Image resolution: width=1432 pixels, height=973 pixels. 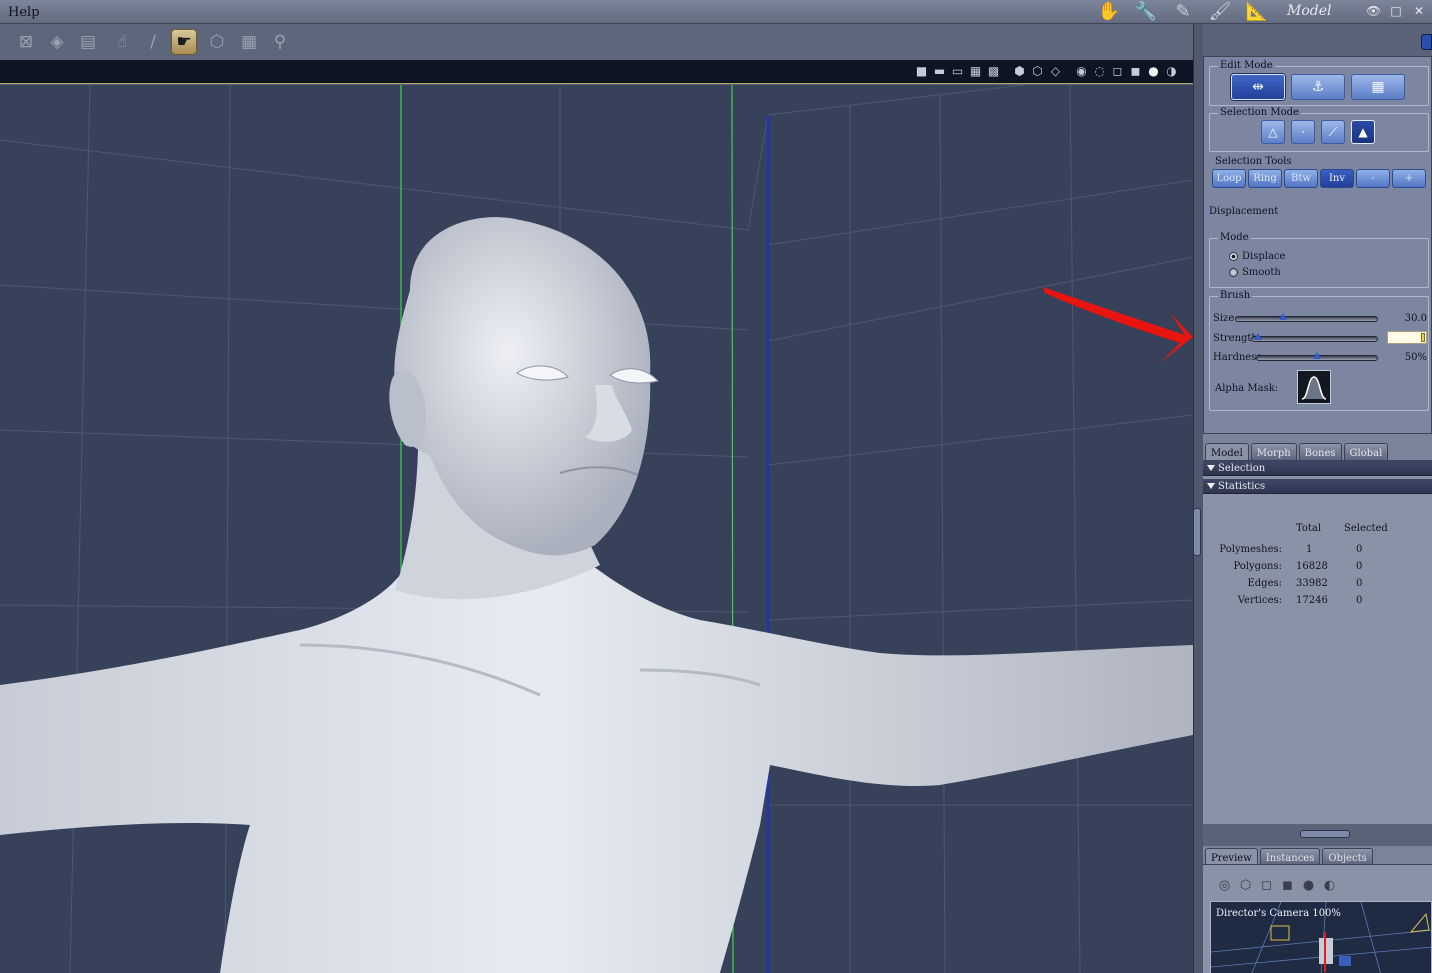 What do you see at coordinates (184, 42) in the screenshot?
I see `pose-icon: ☛` at bounding box center [184, 42].